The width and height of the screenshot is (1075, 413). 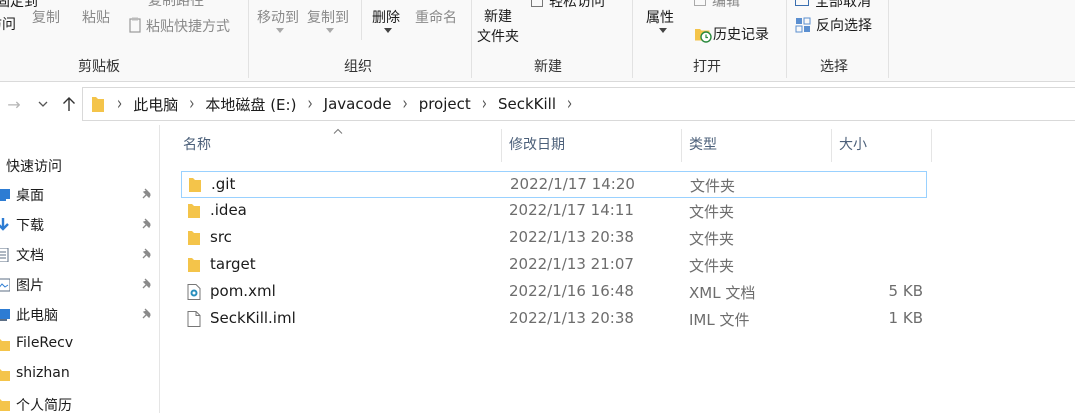 I want to click on table-row: src 2022/1/13 20:38 文件夹, so click(x=554, y=238).